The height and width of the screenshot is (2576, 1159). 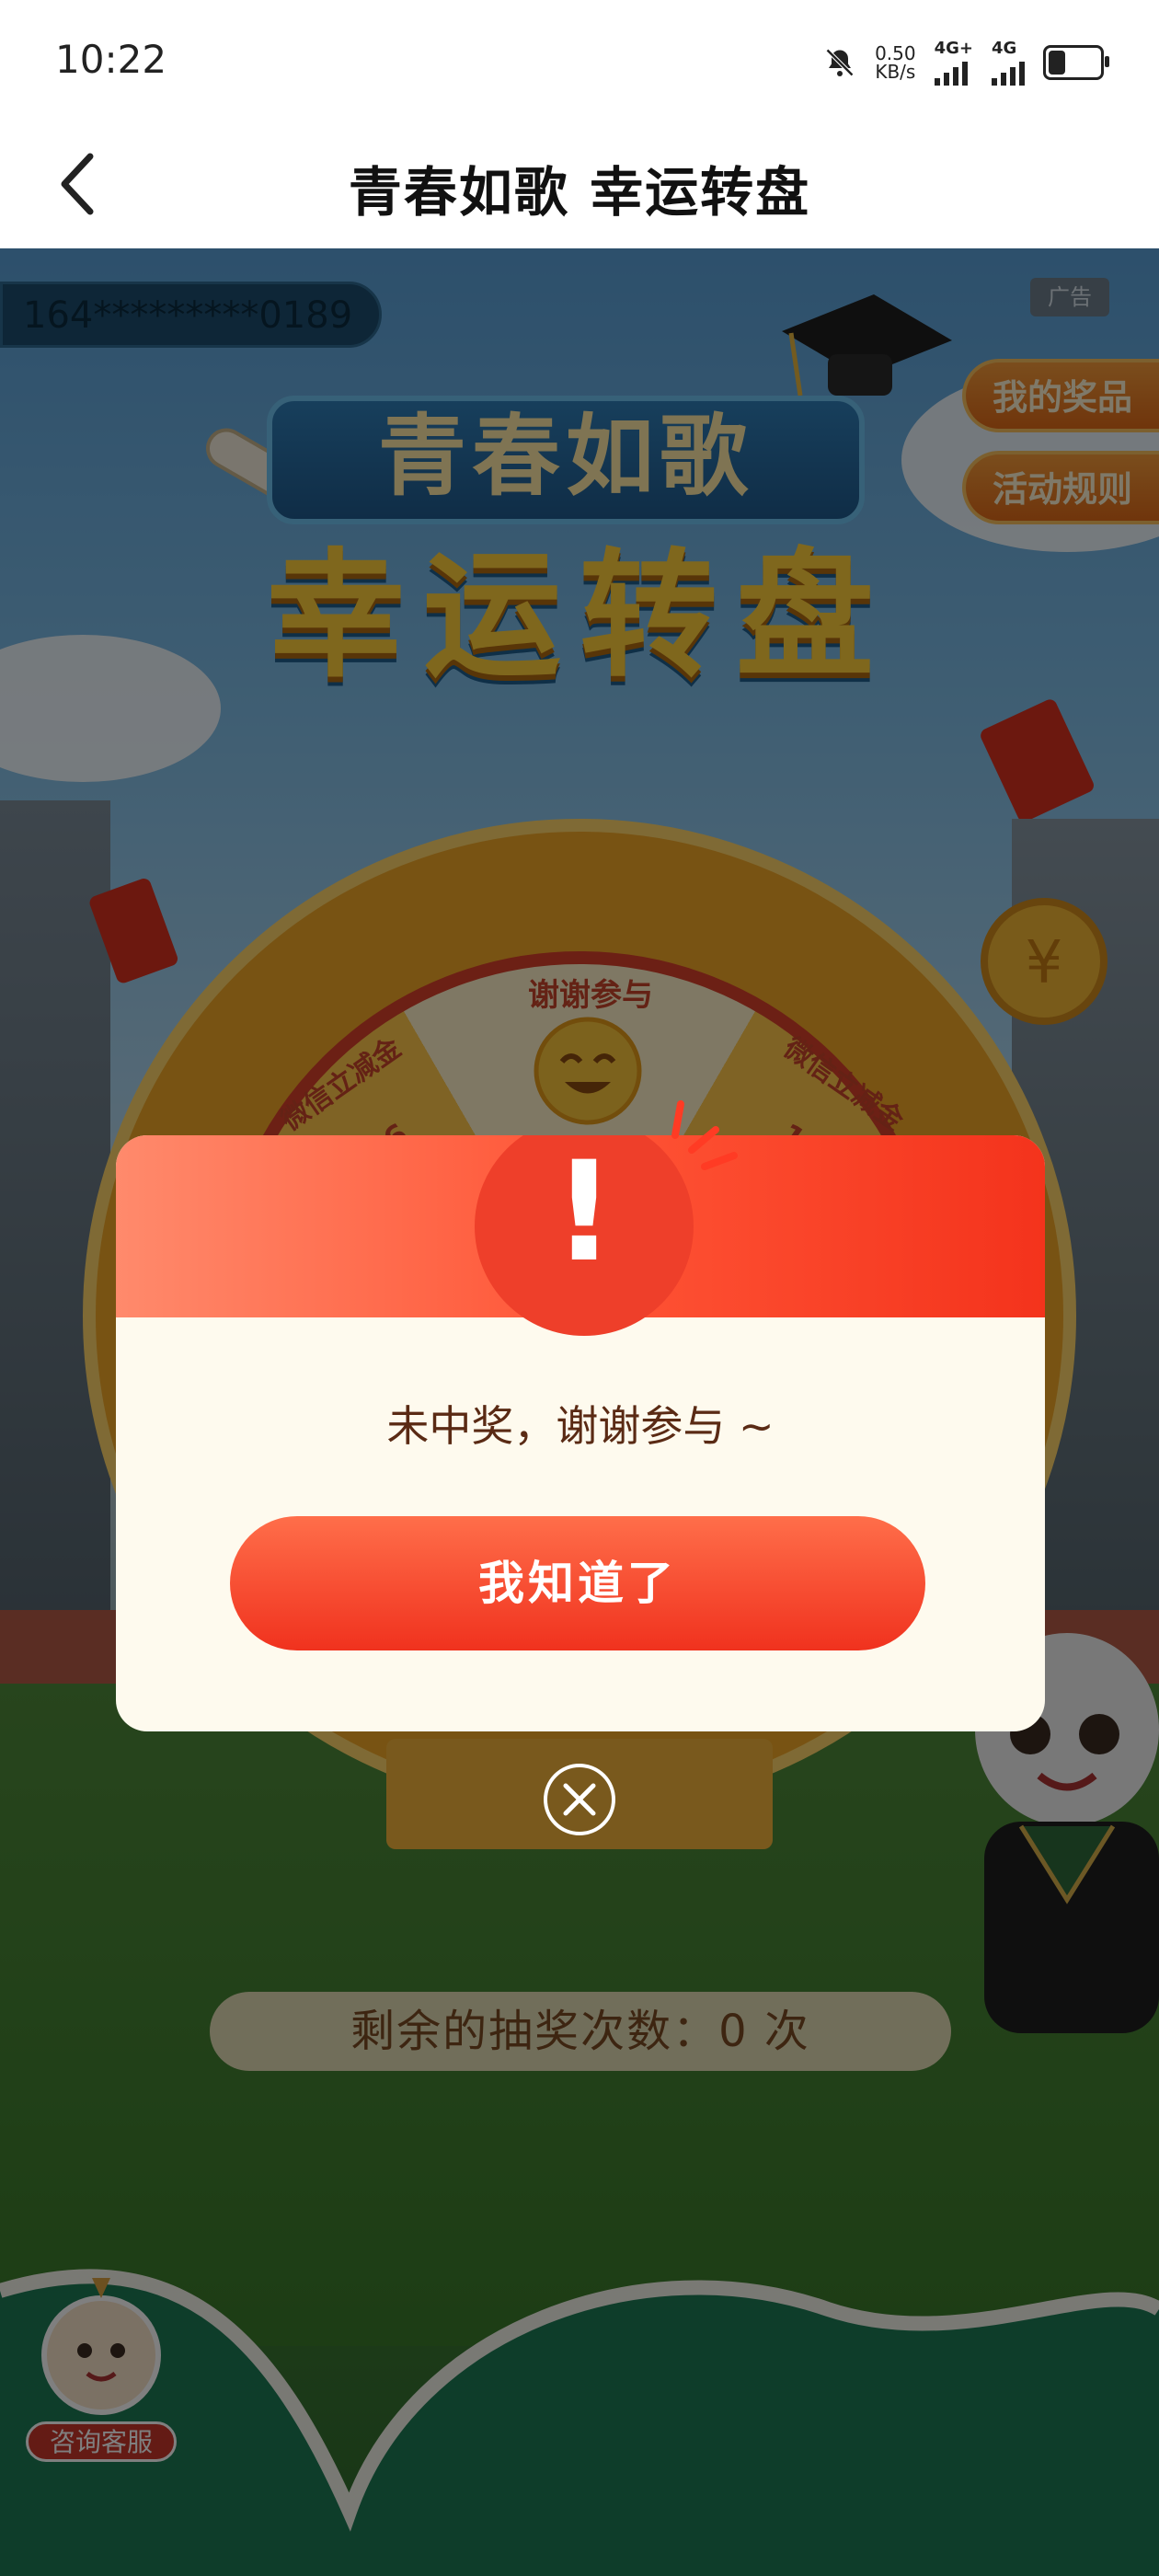 What do you see at coordinates (579, 192) in the screenshot?
I see `page-title: 青春如歌 幸运转盘` at bounding box center [579, 192].